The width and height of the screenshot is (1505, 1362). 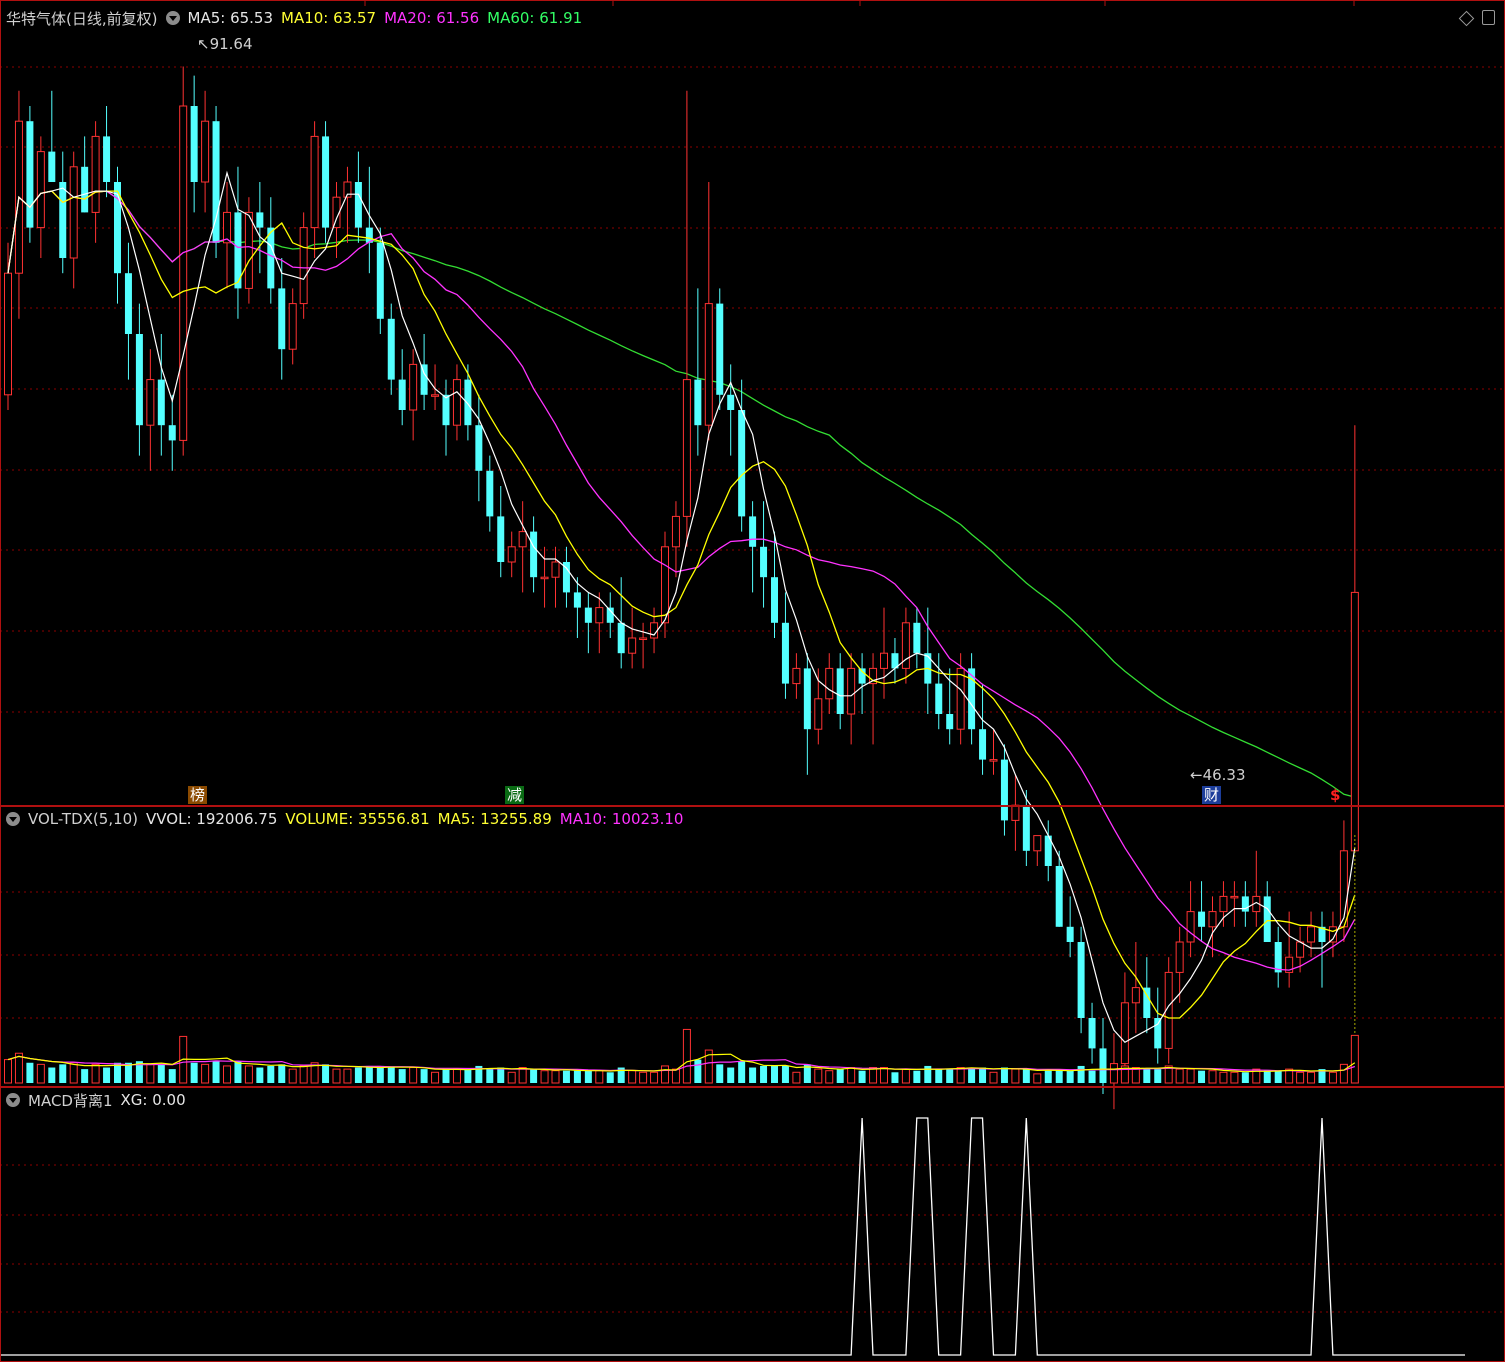 I want to click on main-panel-menu-icon, so click(x=172, y=18).